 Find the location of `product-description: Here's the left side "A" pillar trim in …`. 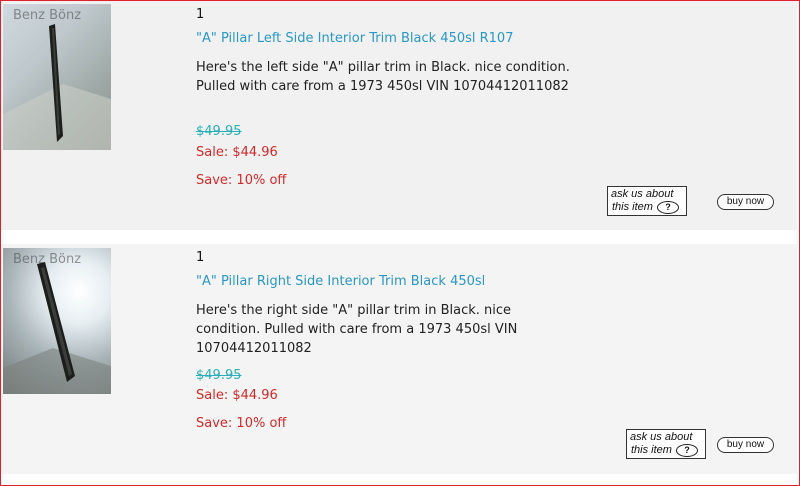

product-description: Here's the left side "A" pillar trim in … is located at coordinates (383, 77).